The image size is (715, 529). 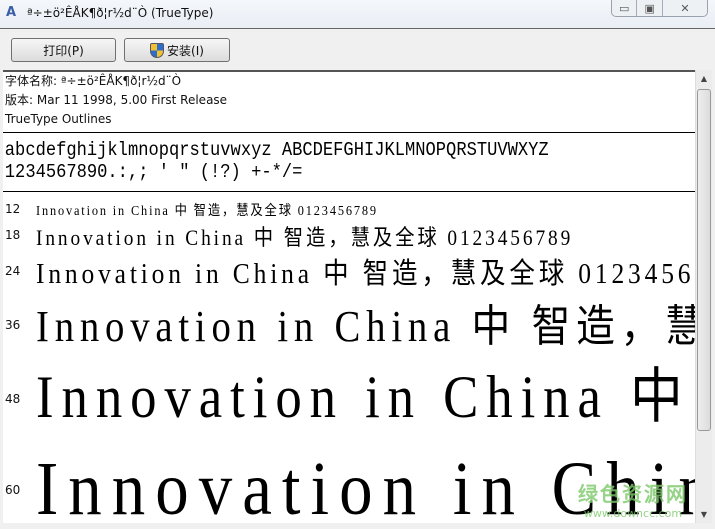 I want to click on print-button: 打印(P), so click(x=63, y=50).